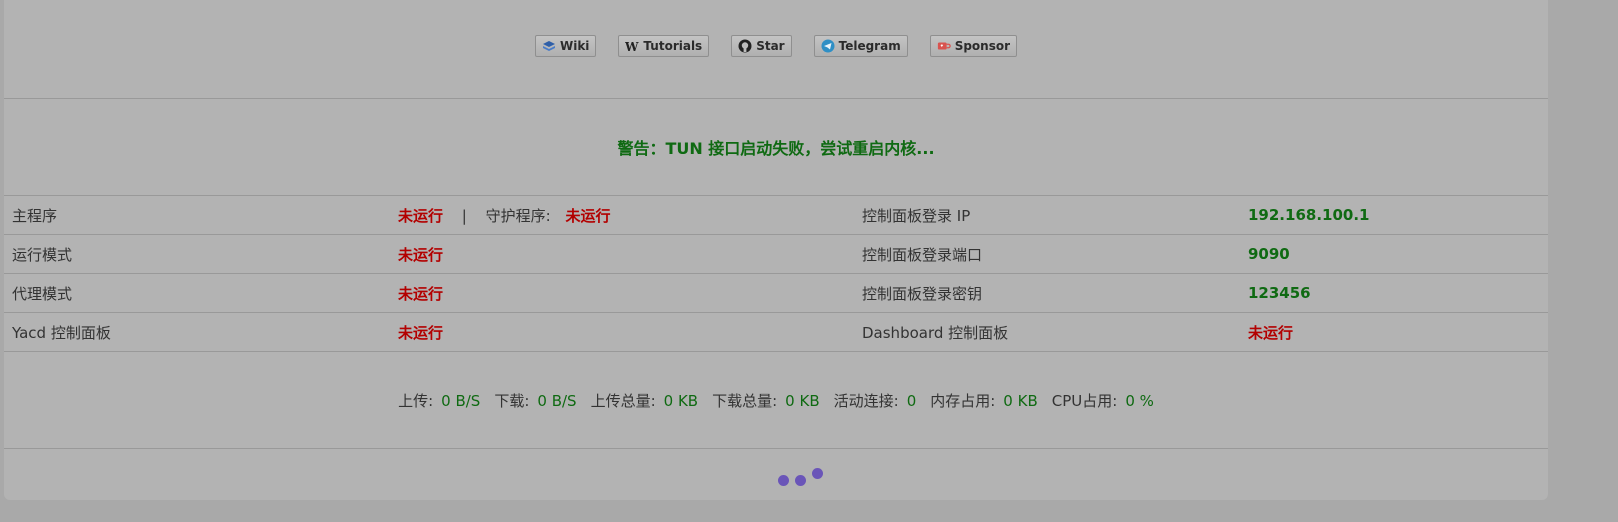 This screenshot has height=522, width=1618. I want to click on download-total-stat: 下载总量: 0 KB, so click(766, 400).